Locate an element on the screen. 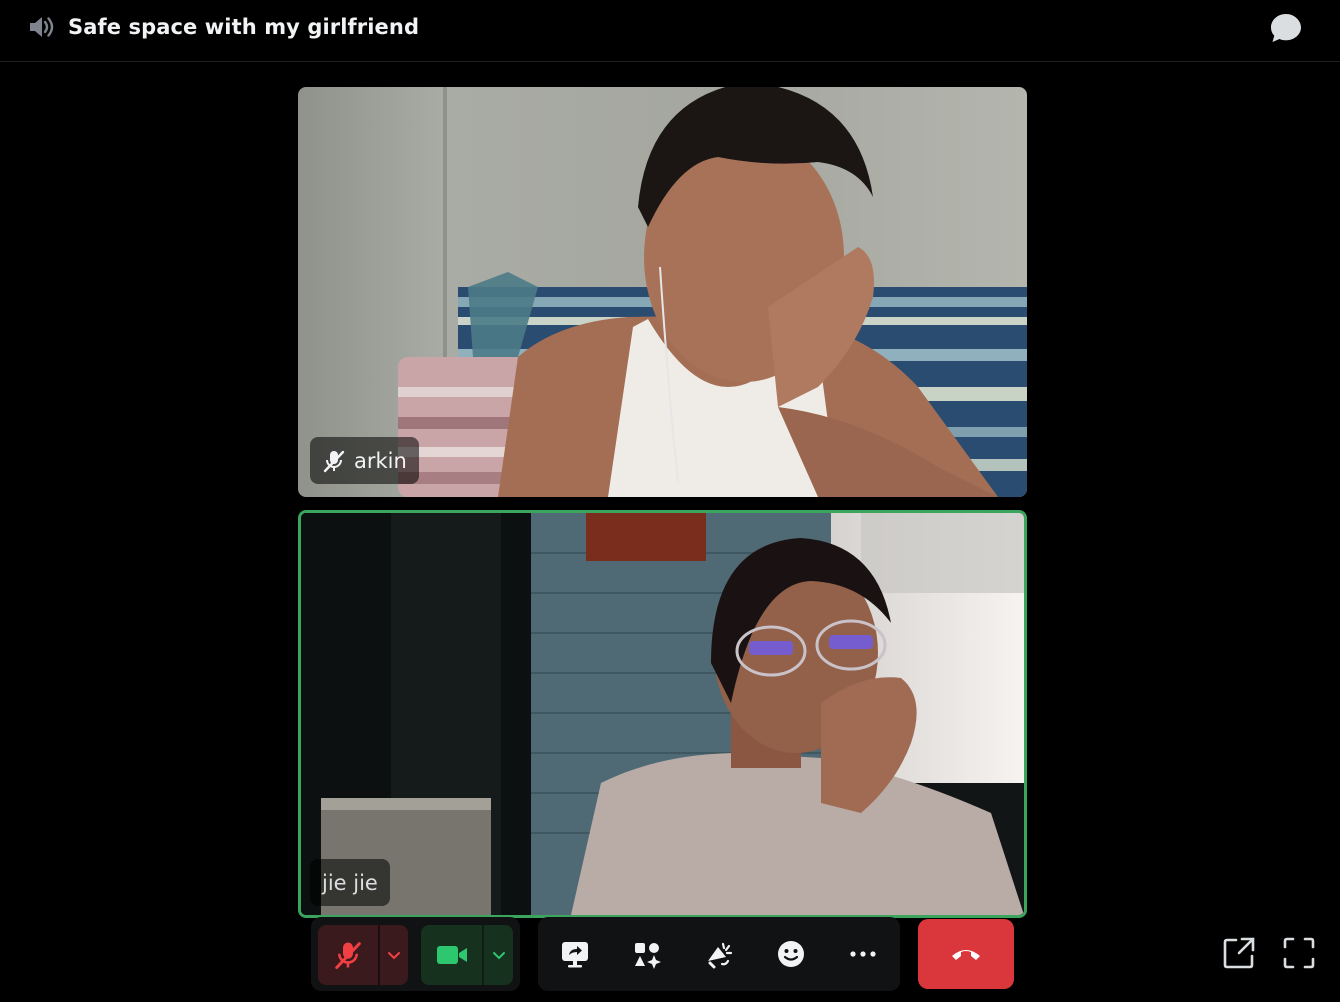 The width and height of the screenshot is (1340, 1002). participant-nametag: arkin is located at coordinates (364, 460).